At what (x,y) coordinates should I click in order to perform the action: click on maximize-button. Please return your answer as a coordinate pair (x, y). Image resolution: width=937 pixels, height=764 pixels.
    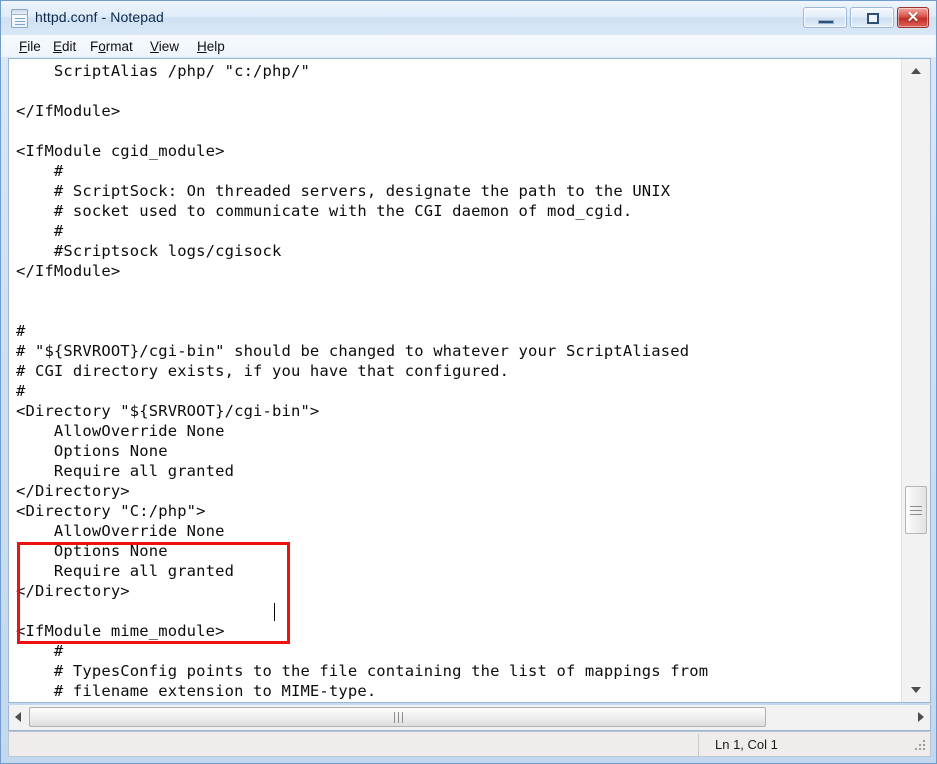
    Looking at the image, I should click on (872, 17).